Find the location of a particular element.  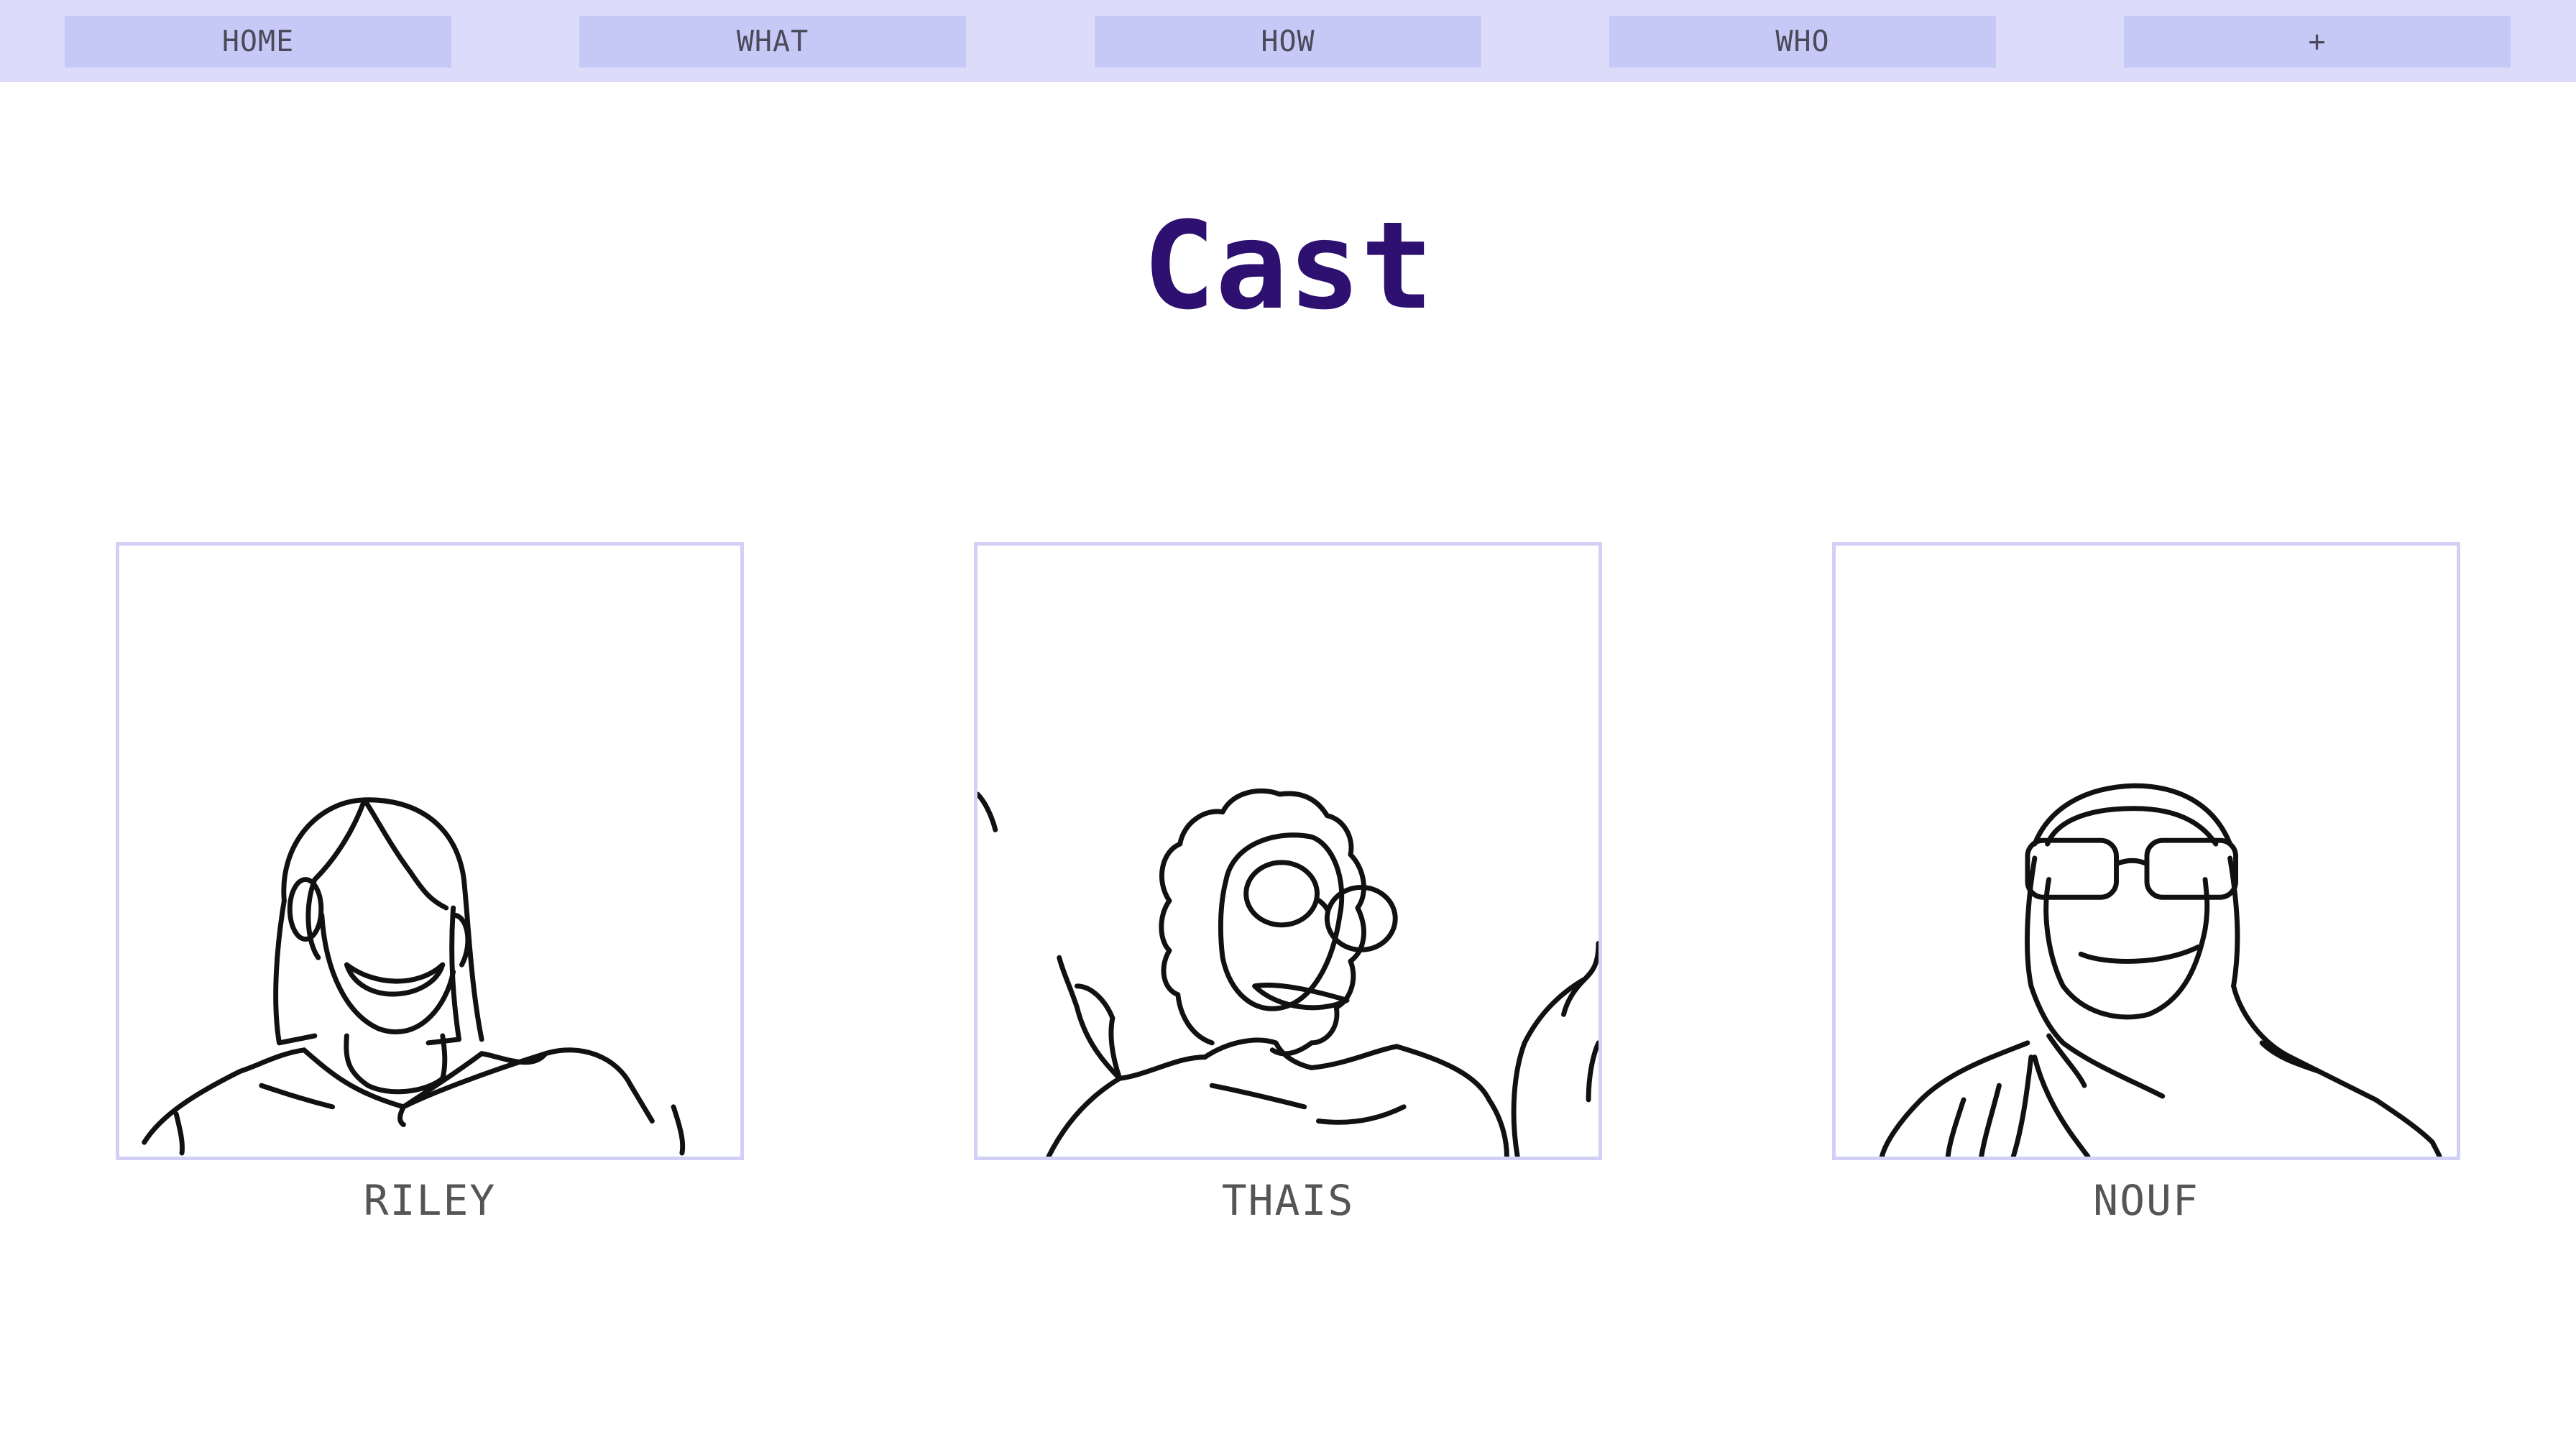

nav-how-button: HOW is located at coordinates (1288, 42).